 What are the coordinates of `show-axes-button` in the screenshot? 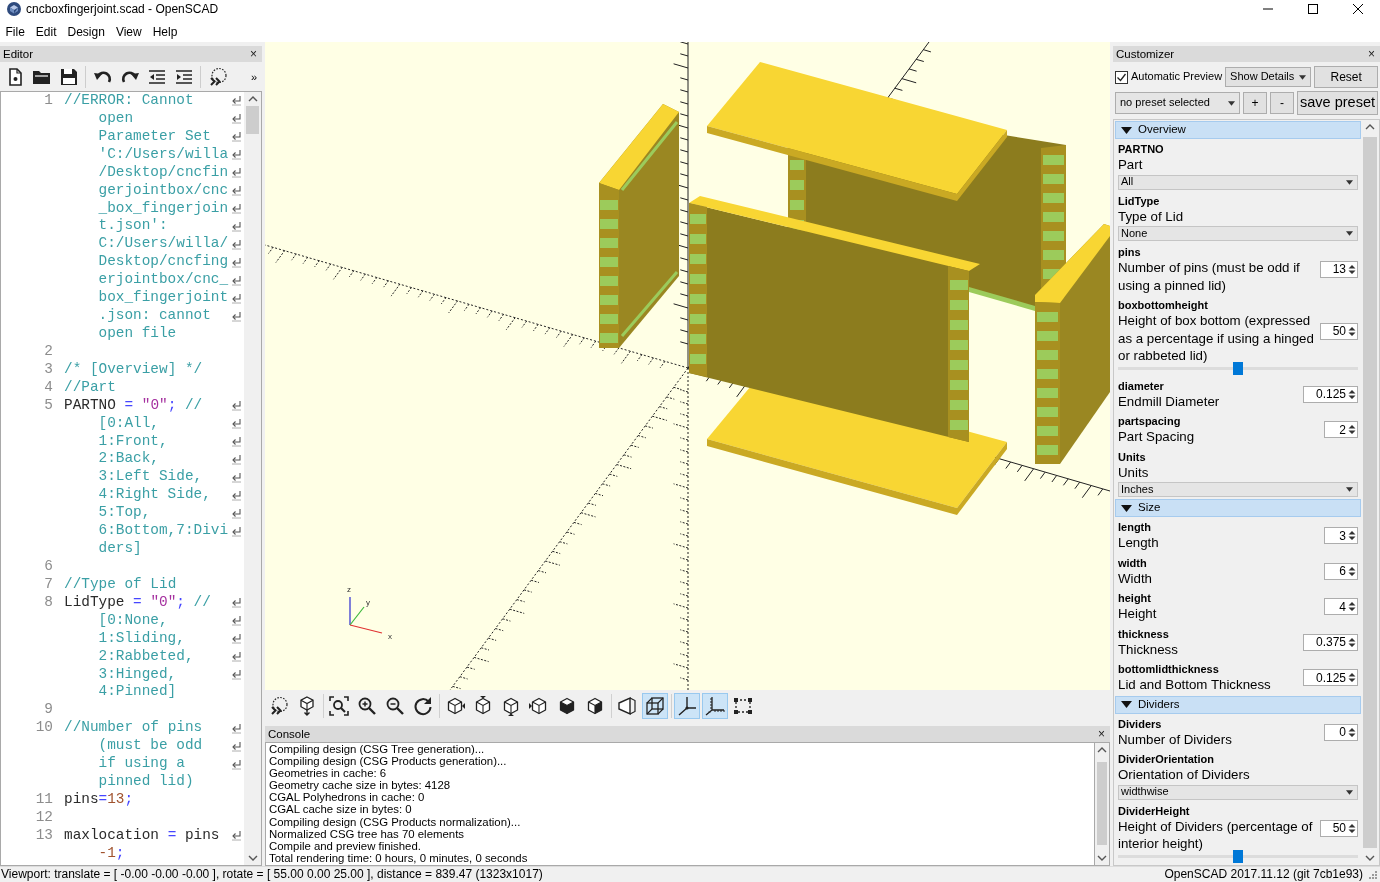 It's located at (687, 706).